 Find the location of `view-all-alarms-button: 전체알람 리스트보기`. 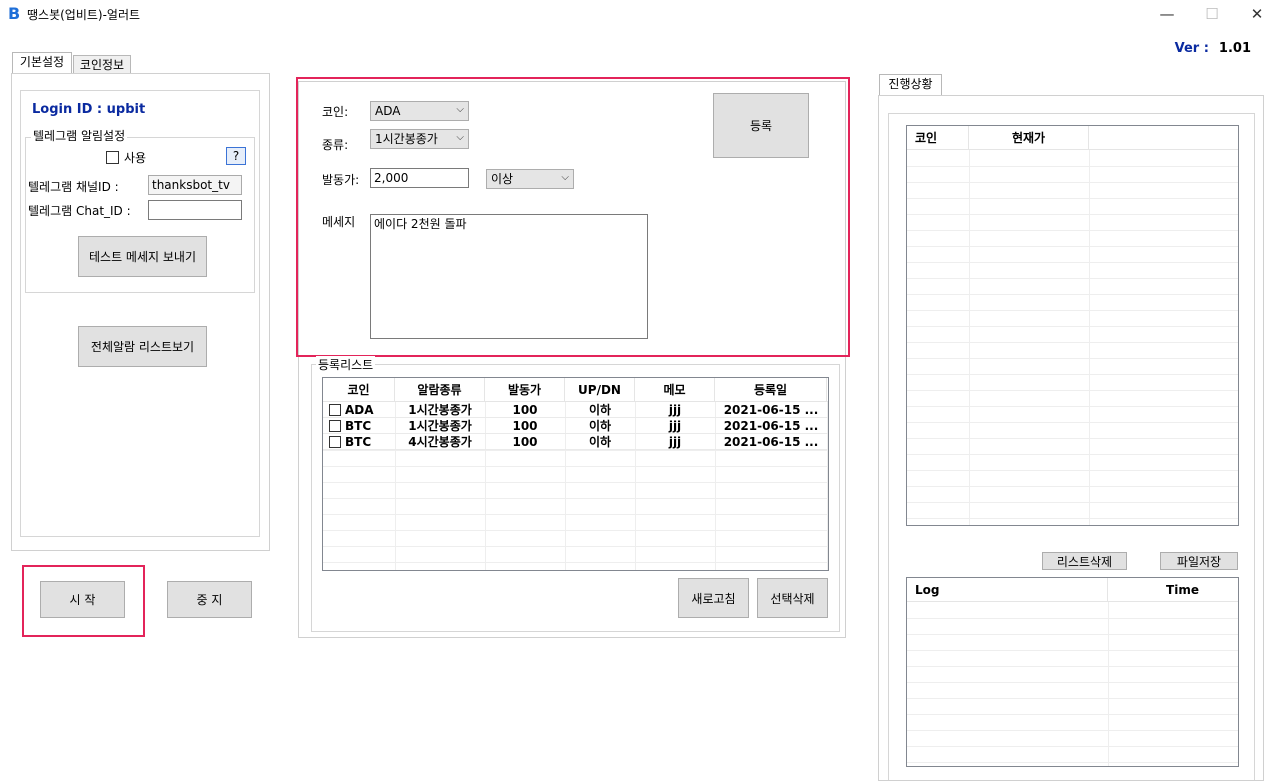

view-all-alarms-button: 전체알람 리스트보기 is located at coordinates (142, 346).